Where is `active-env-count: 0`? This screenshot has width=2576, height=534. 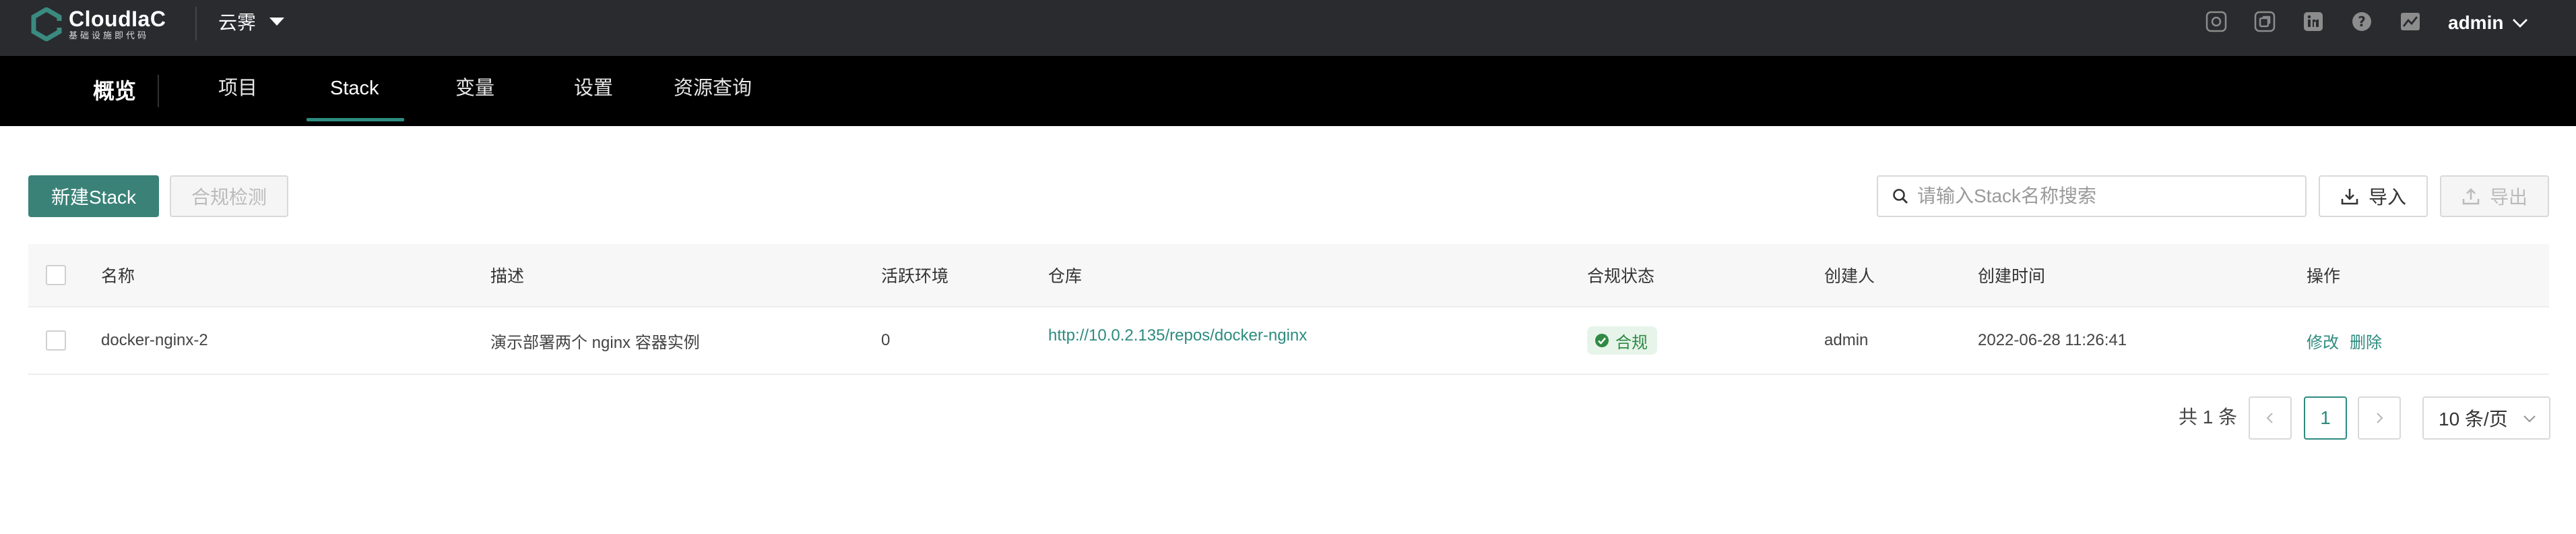
active-env-count: 0 is located at coordinates (886, 340).